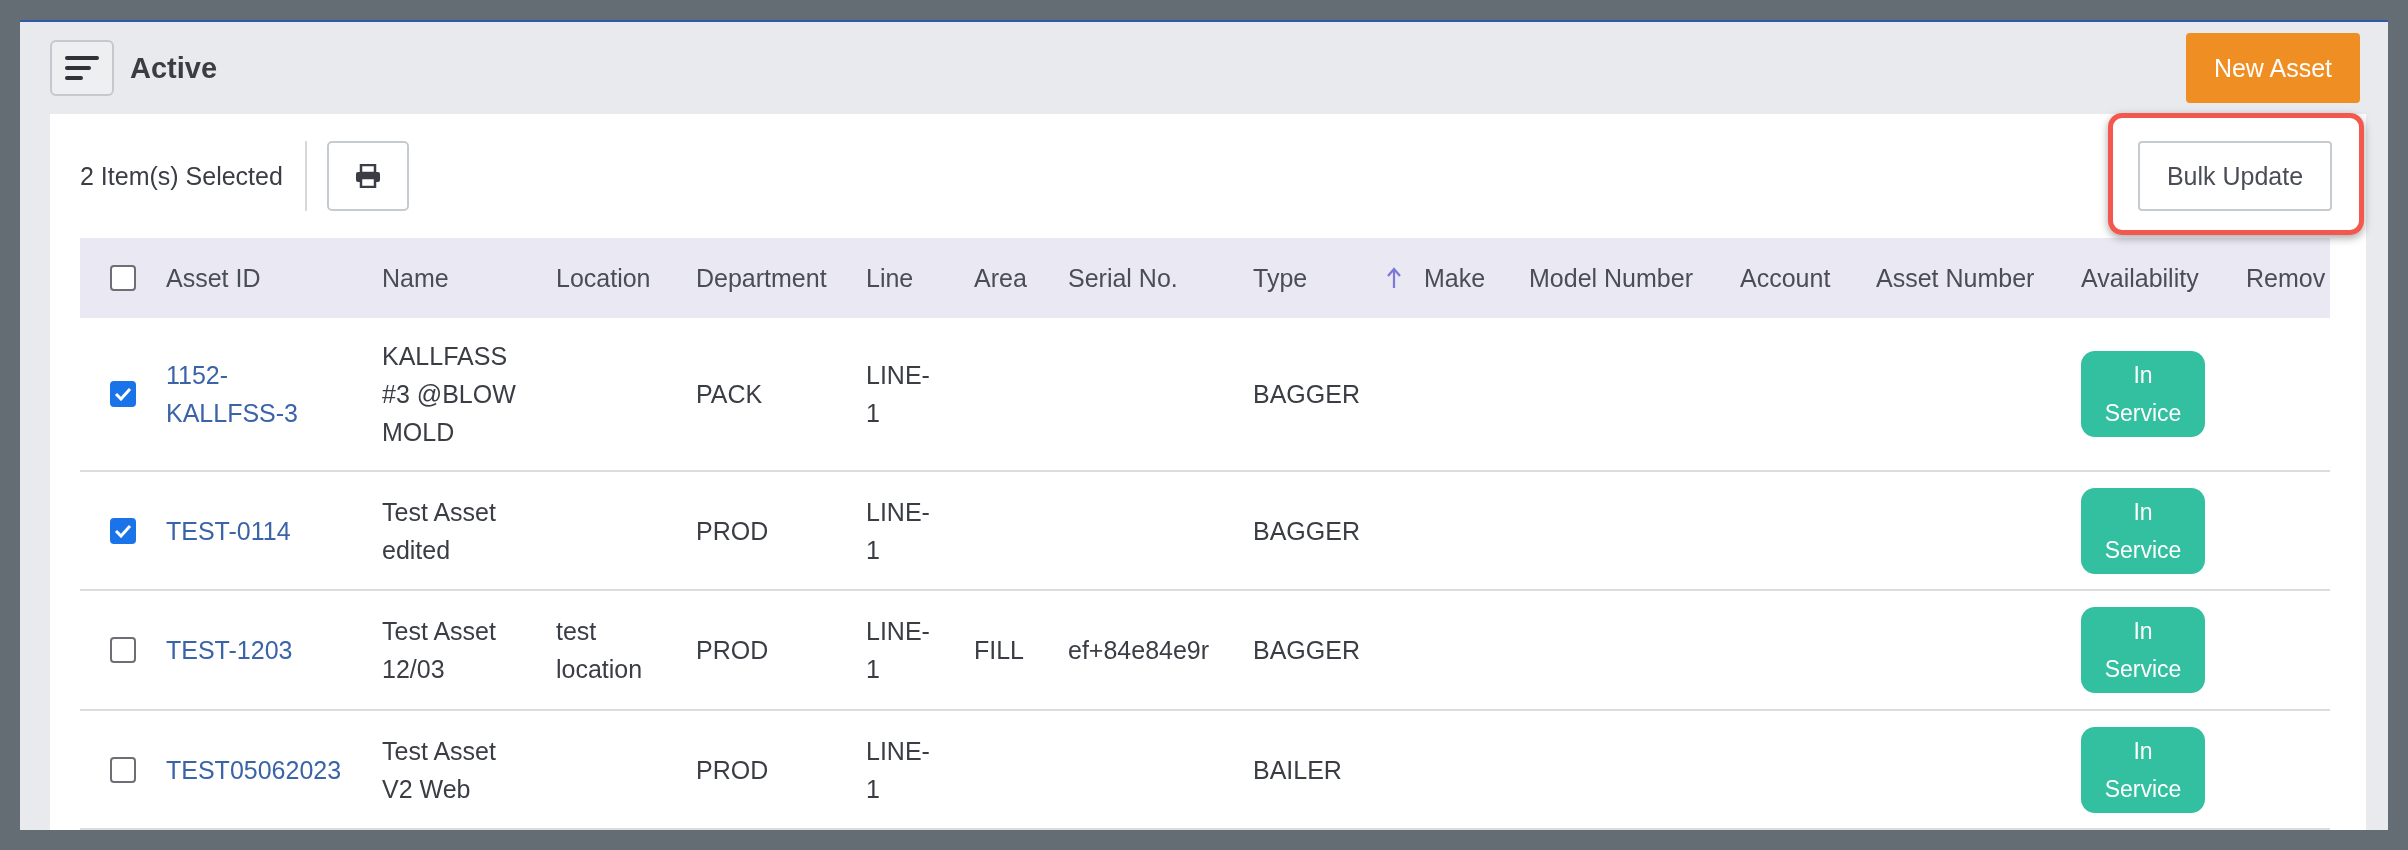 This screenshot has width=2408, height=850. What do you see at coordinates (603, 278) in the screenshot?
I see `column-header: Location` at bounding box center [603, 278].